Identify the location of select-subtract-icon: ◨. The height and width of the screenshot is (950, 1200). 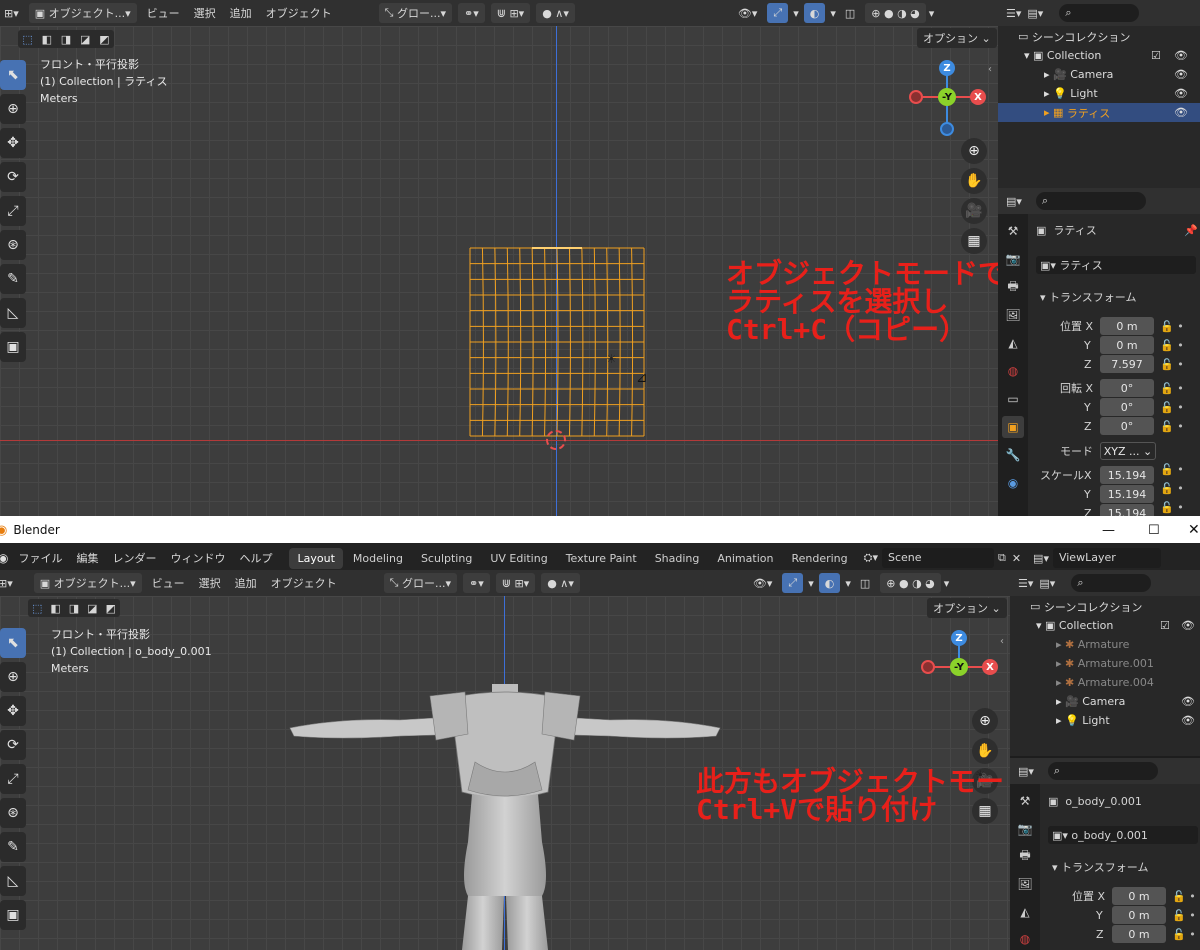
(74, 608).